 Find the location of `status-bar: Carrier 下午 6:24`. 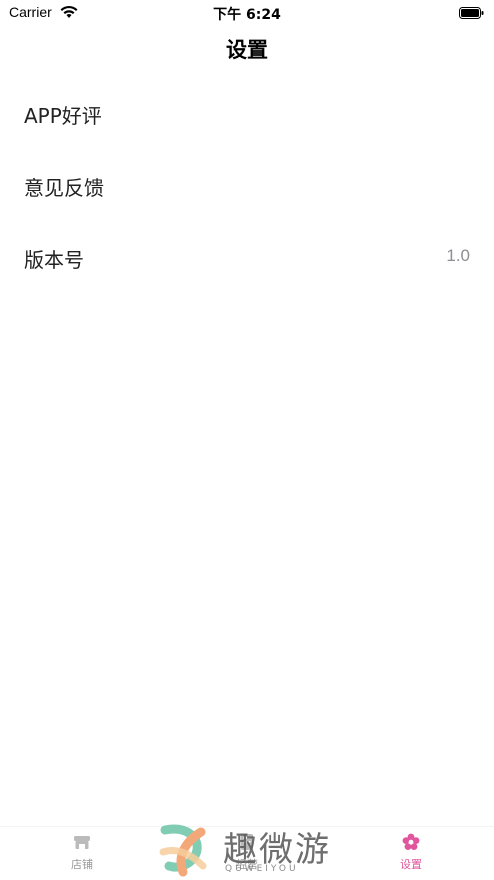

status-bar: Carrier 下午 6:24 is located at coordinates (247, 13).